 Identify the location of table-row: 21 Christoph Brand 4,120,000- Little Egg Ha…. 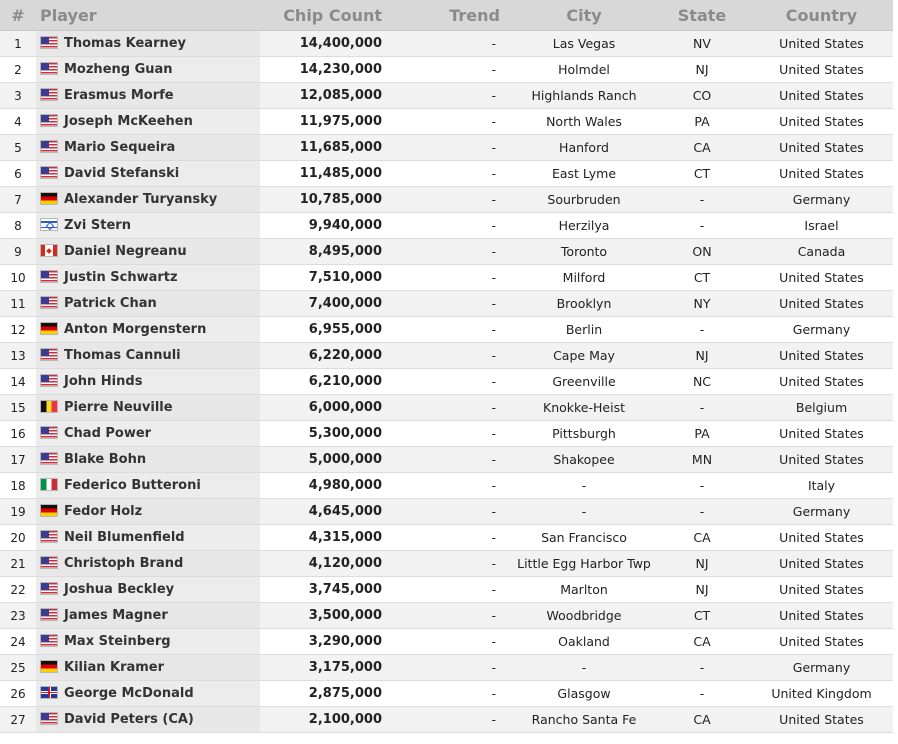
(446, 563).